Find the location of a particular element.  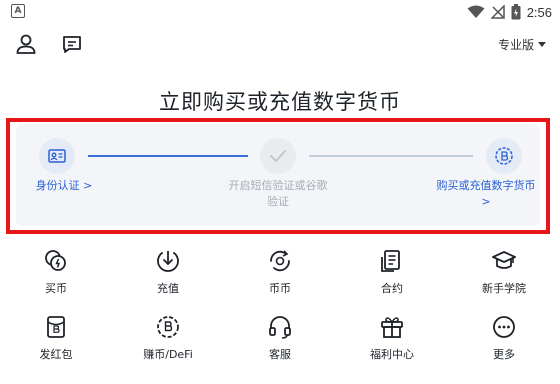

graduation-cap-icon is located at coordinates (504, 260).